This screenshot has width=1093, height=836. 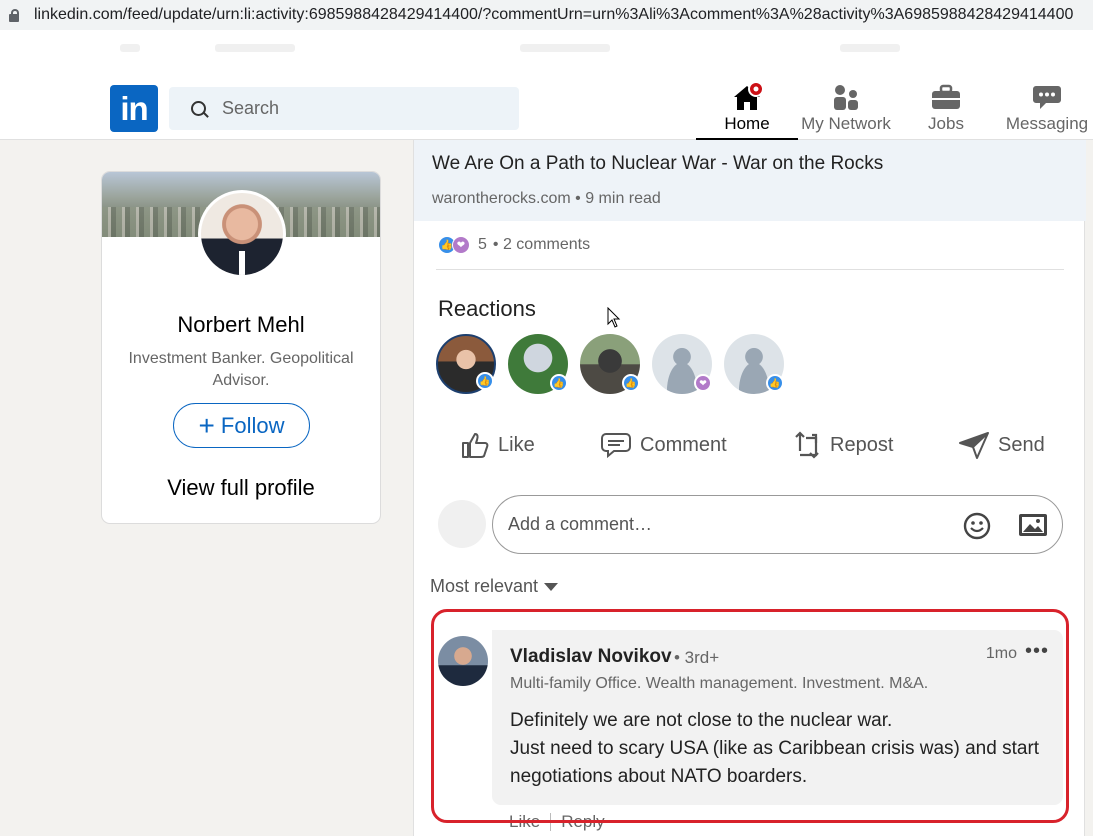 I want to click on image-icon, so click(x=1033, y=527).